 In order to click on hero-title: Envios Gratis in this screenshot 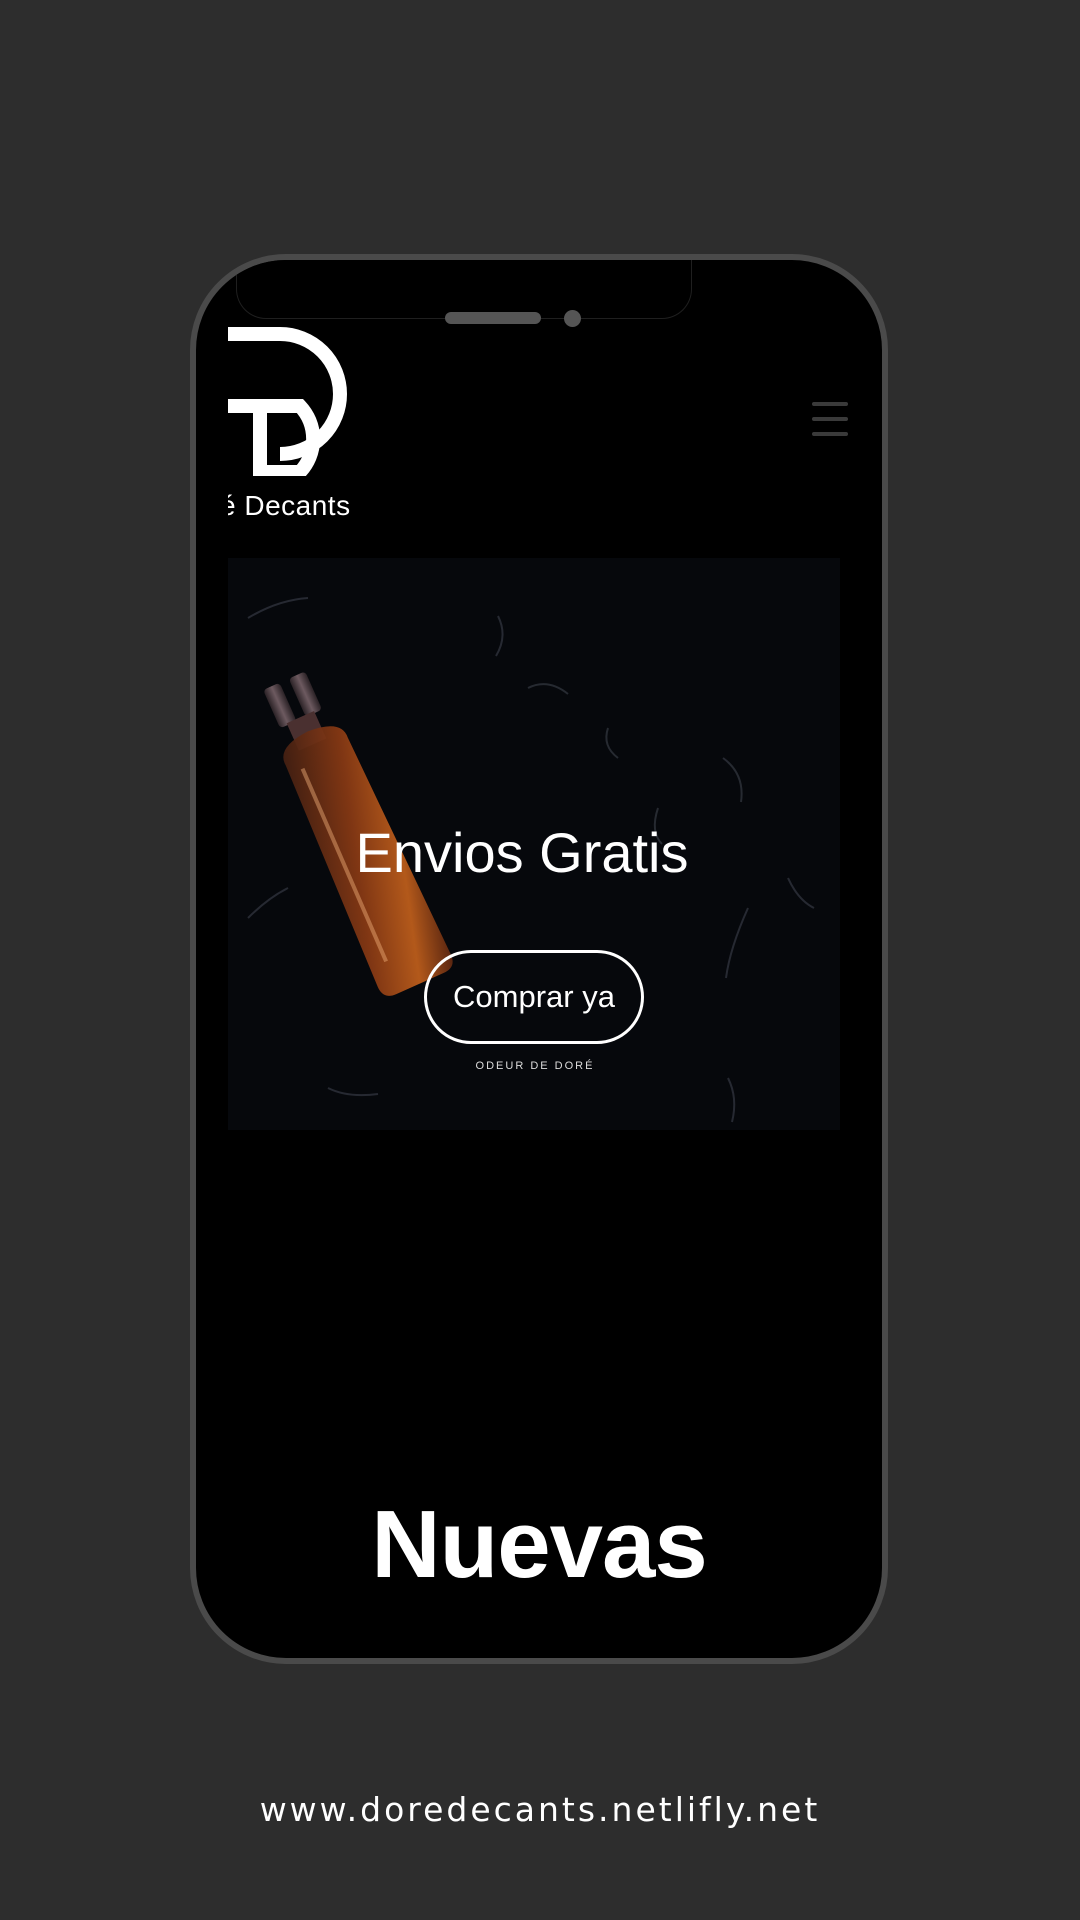, I will do `click(522, 852)`.